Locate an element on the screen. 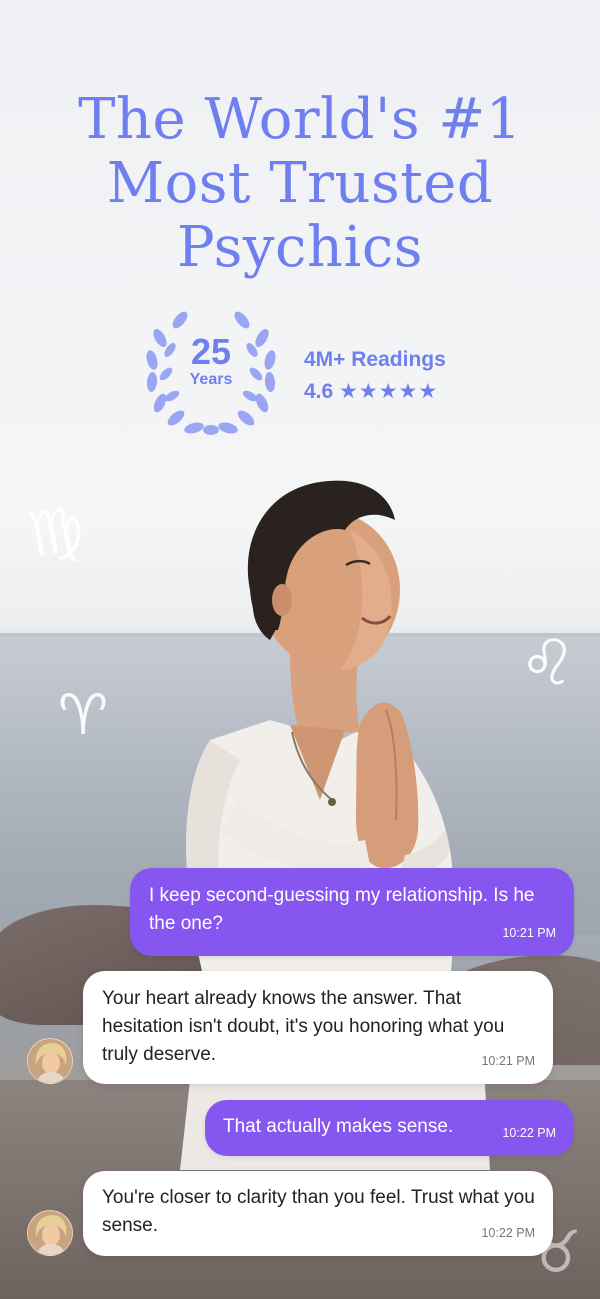 This screenshot has width=600, height=1299. chat-message-user: That actually makes sense. 10:22 PM is located at coordinates (389, 1128).